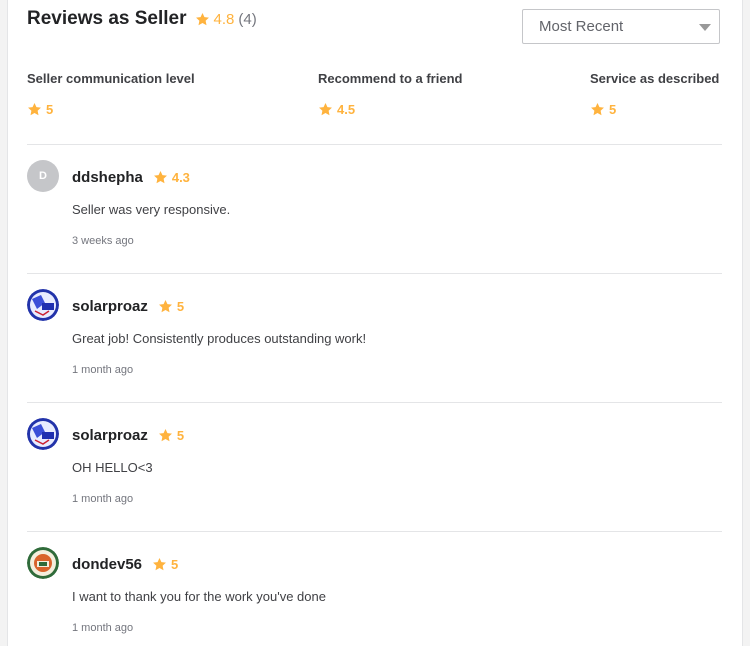  Describe the element at coordinates (390, 94) in the screenshot. I see `breakdown-recommend: Recommend to a friend 4.5` at that location.